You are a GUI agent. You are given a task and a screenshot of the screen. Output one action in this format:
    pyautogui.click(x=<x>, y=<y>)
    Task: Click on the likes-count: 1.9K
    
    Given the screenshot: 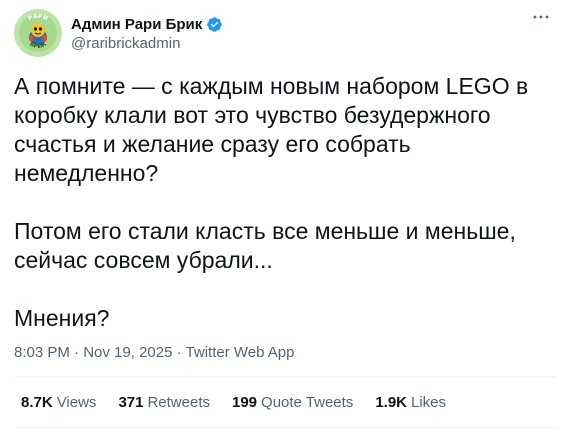 What is the action you would take?
    pyautogui.click(x=391, y=402)
    